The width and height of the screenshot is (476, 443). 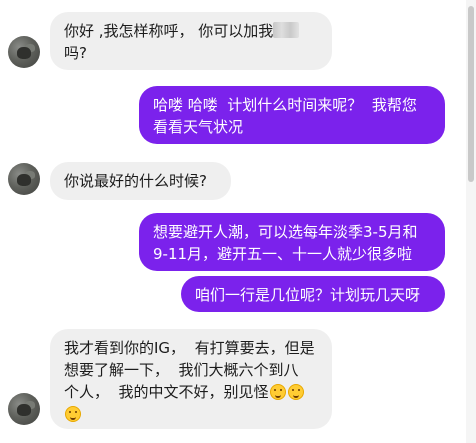 What do you see at coordinates (471, 221) in the screenshot?
I see `scrollbar` at bounding box center [471, 221].